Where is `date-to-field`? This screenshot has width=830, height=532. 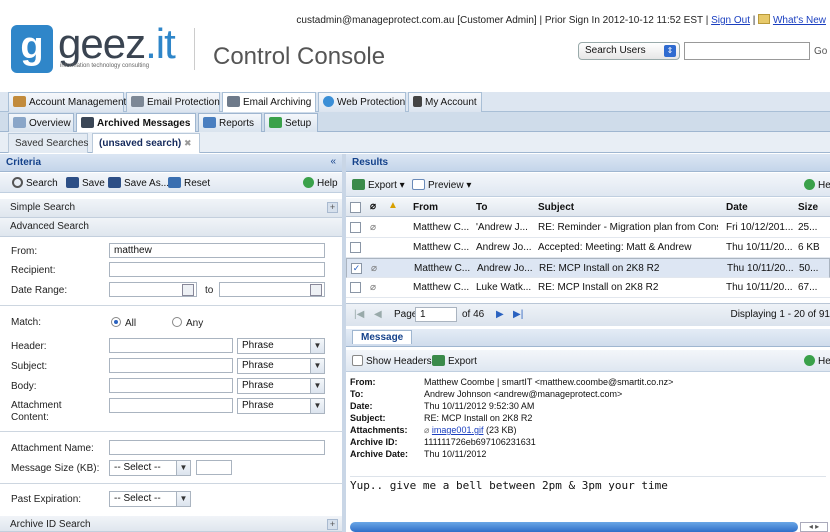
date-to-field is located at coordinates (272, 289).